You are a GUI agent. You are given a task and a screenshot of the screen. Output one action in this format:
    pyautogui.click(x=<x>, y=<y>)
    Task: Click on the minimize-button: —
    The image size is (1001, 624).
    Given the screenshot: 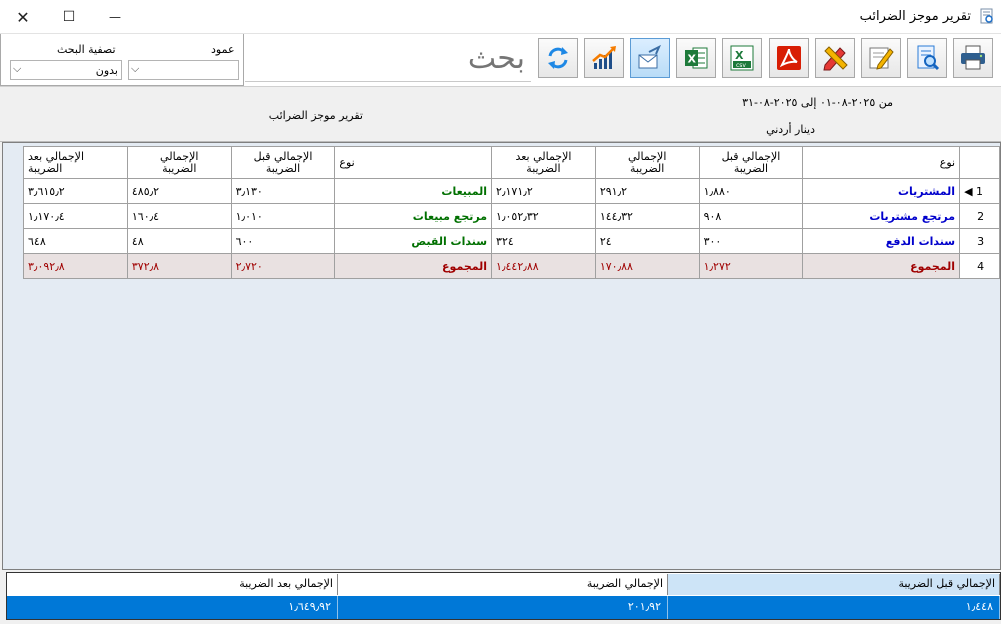 What is the action you would take?
    pyautogui.click(x=115, y=17)
    